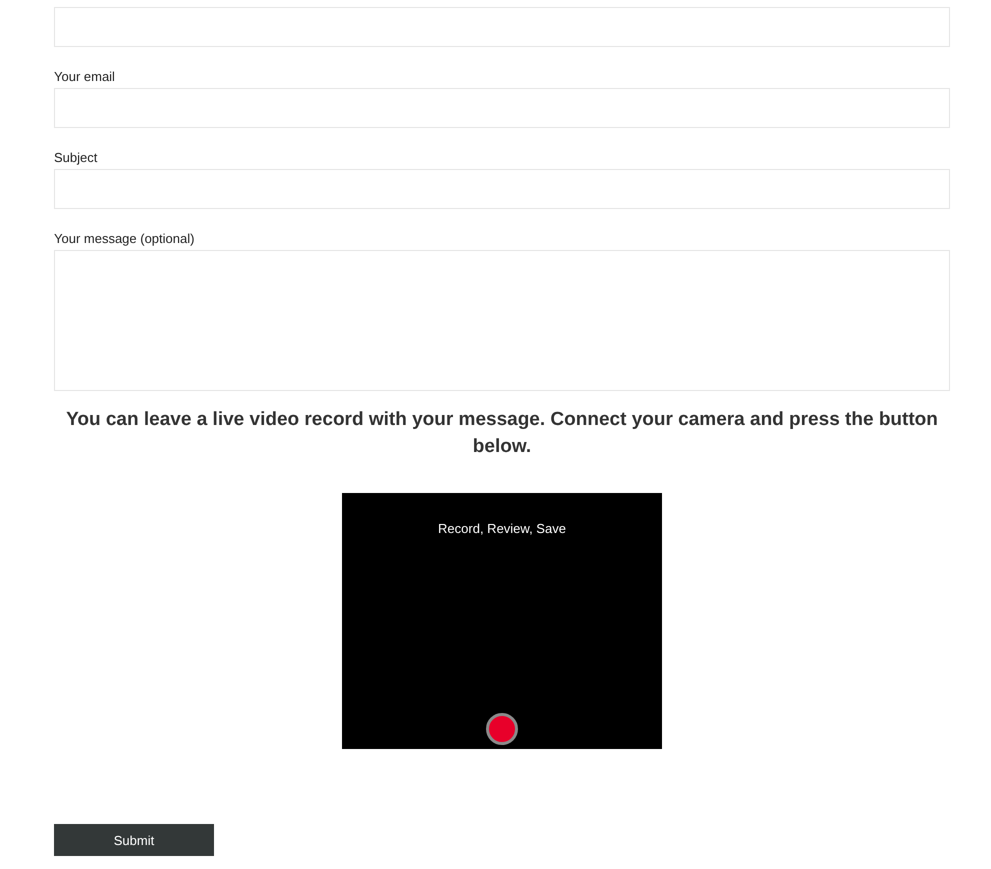 The image size is (991, 869). I want to click on submit-button: Submit, so click(134, 840).